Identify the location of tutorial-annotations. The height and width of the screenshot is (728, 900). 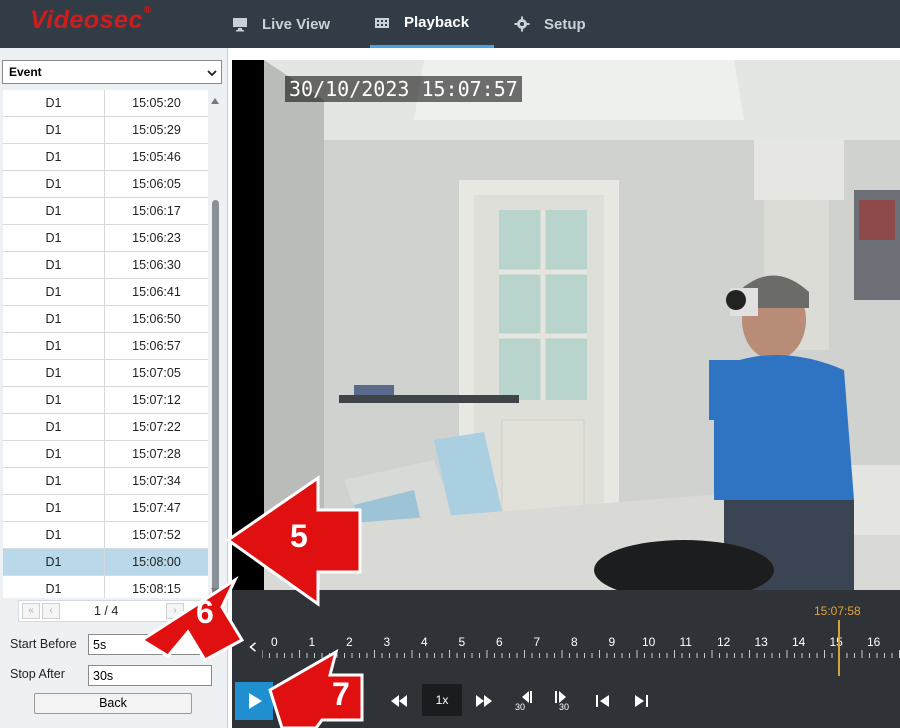
(251, 601).